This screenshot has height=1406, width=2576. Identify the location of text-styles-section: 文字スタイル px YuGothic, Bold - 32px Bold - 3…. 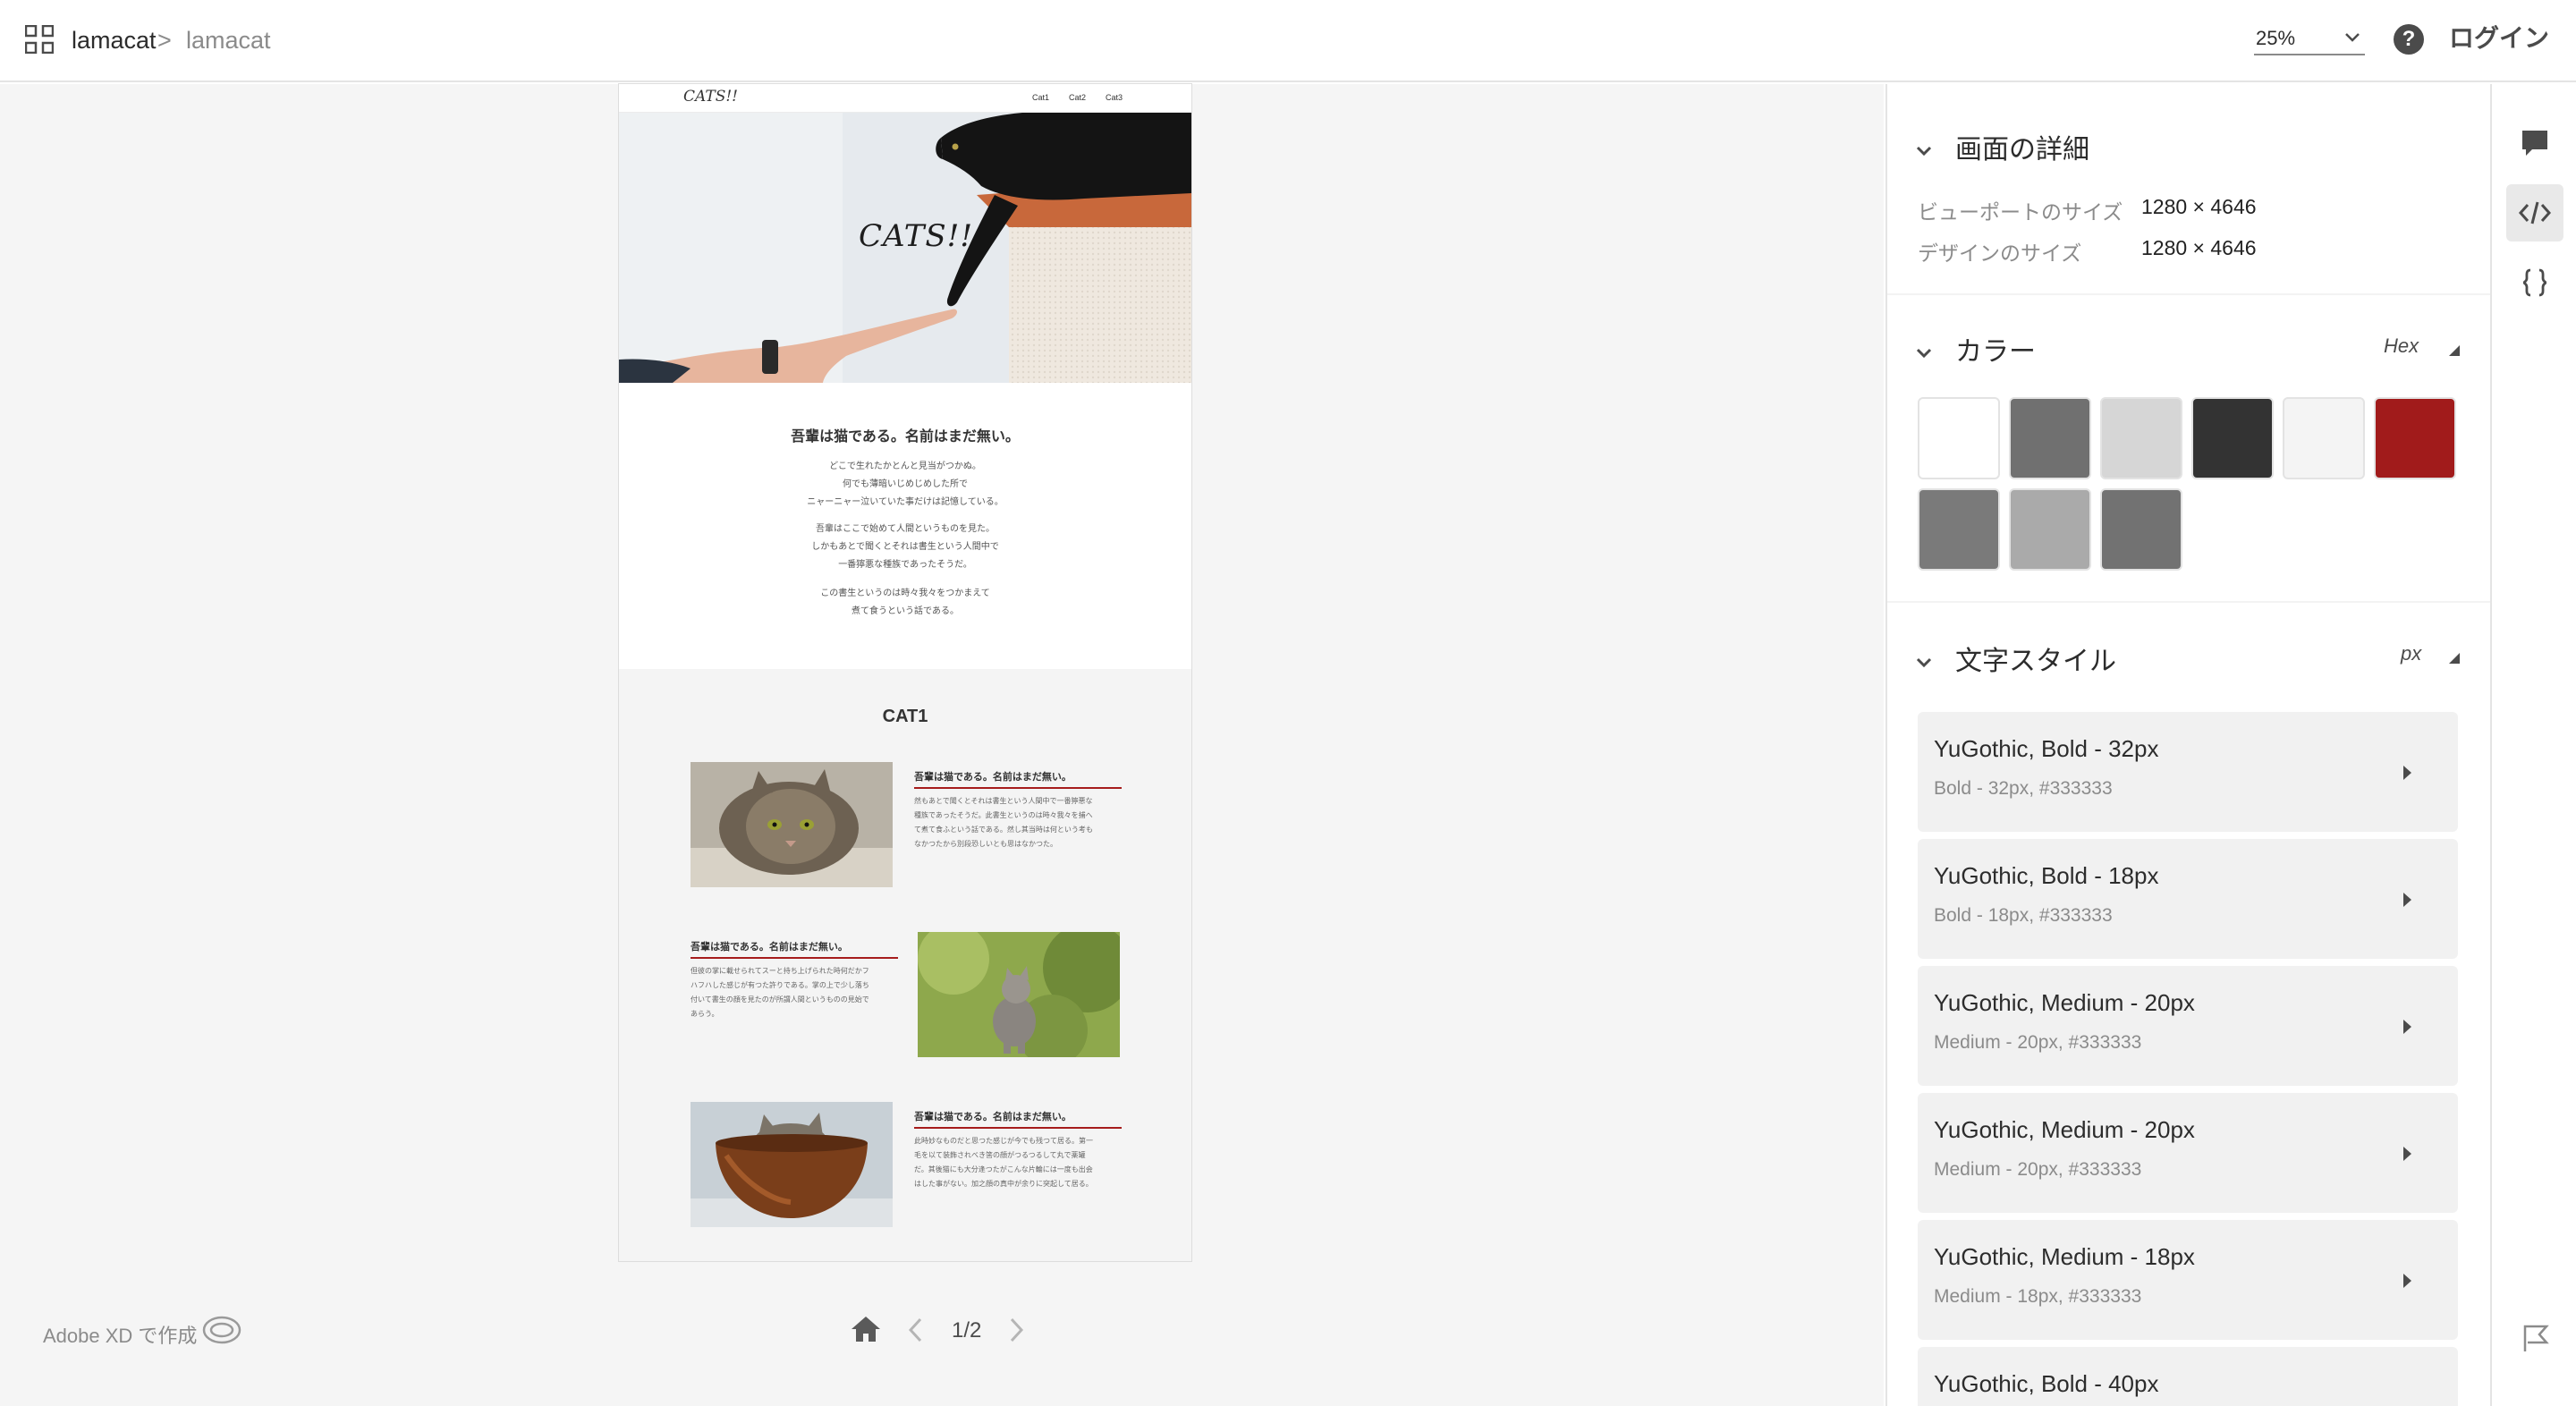
(2188, 1005).